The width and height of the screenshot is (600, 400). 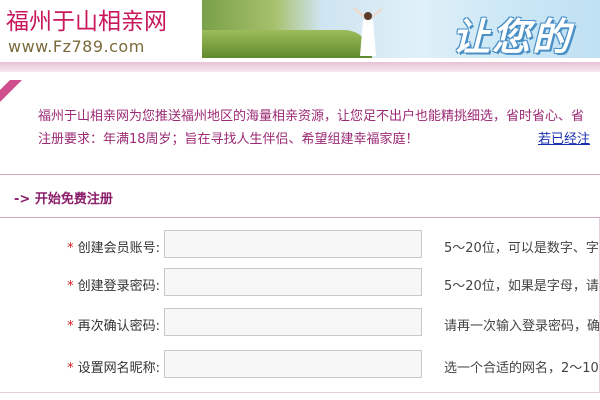 I want to click on banner-slogan: 让您的, so click(x=512, y=36).